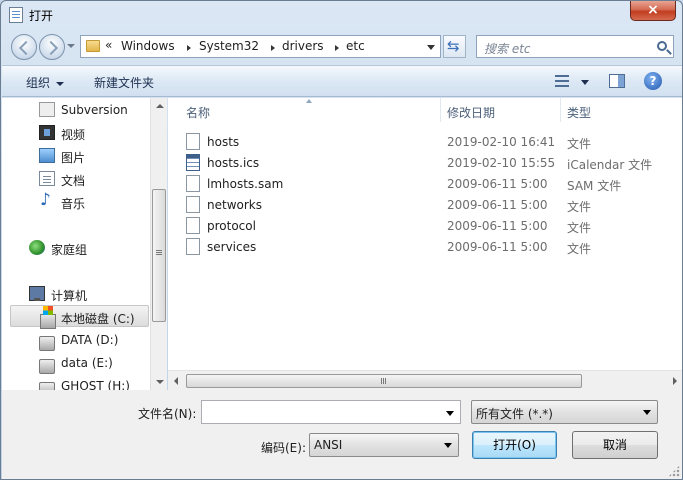  Describe the element at coordinates (37, 293) in the screenshot. I see `computer-icon` at that location.